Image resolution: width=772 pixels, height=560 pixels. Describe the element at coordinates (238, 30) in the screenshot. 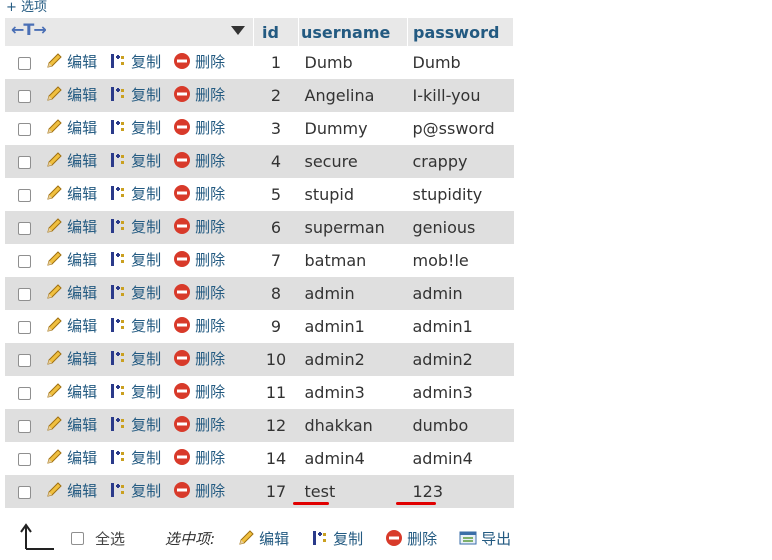

I see `sort-dropdown-icon` at that location.